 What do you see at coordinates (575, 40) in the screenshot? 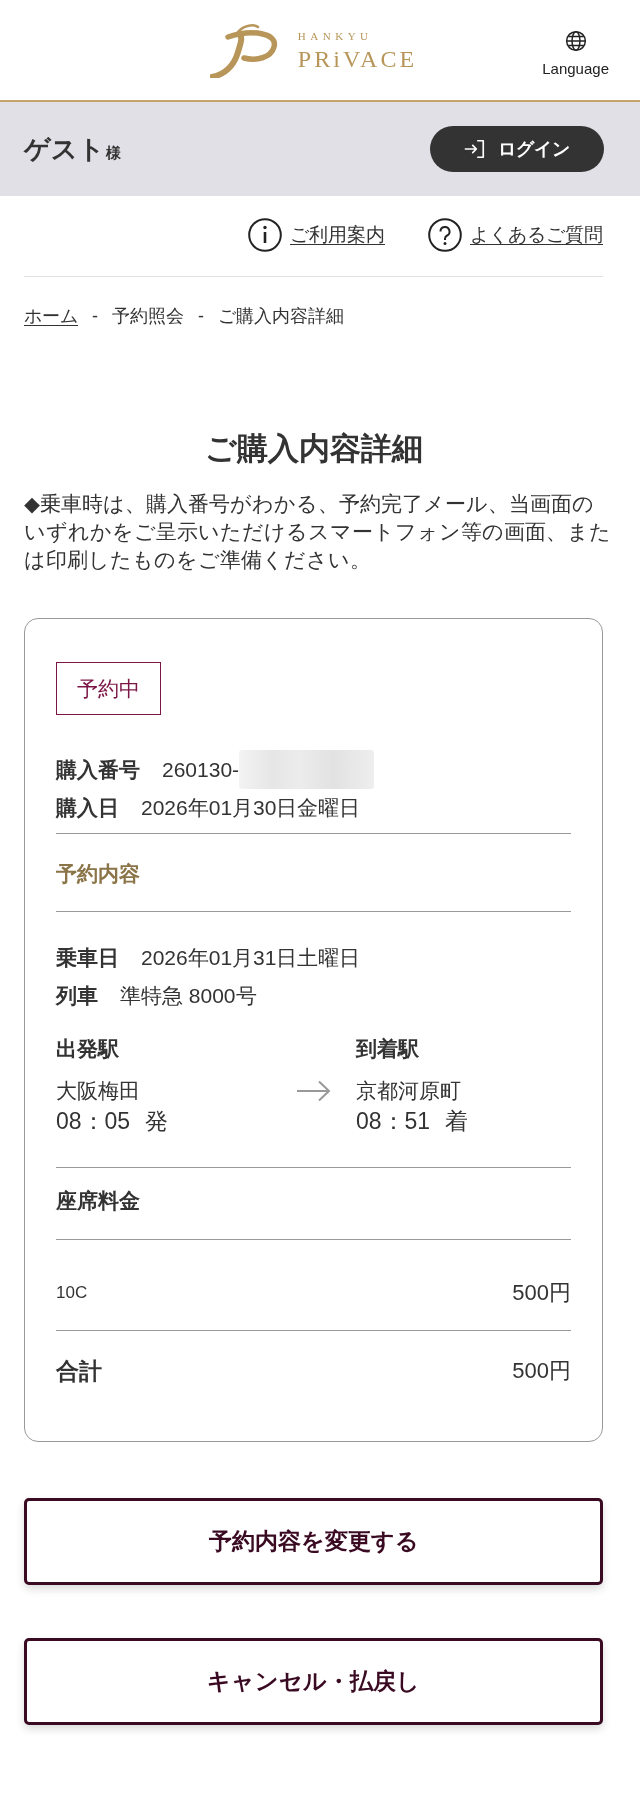
I see `globe-icon` at bounding box center [575, 40].